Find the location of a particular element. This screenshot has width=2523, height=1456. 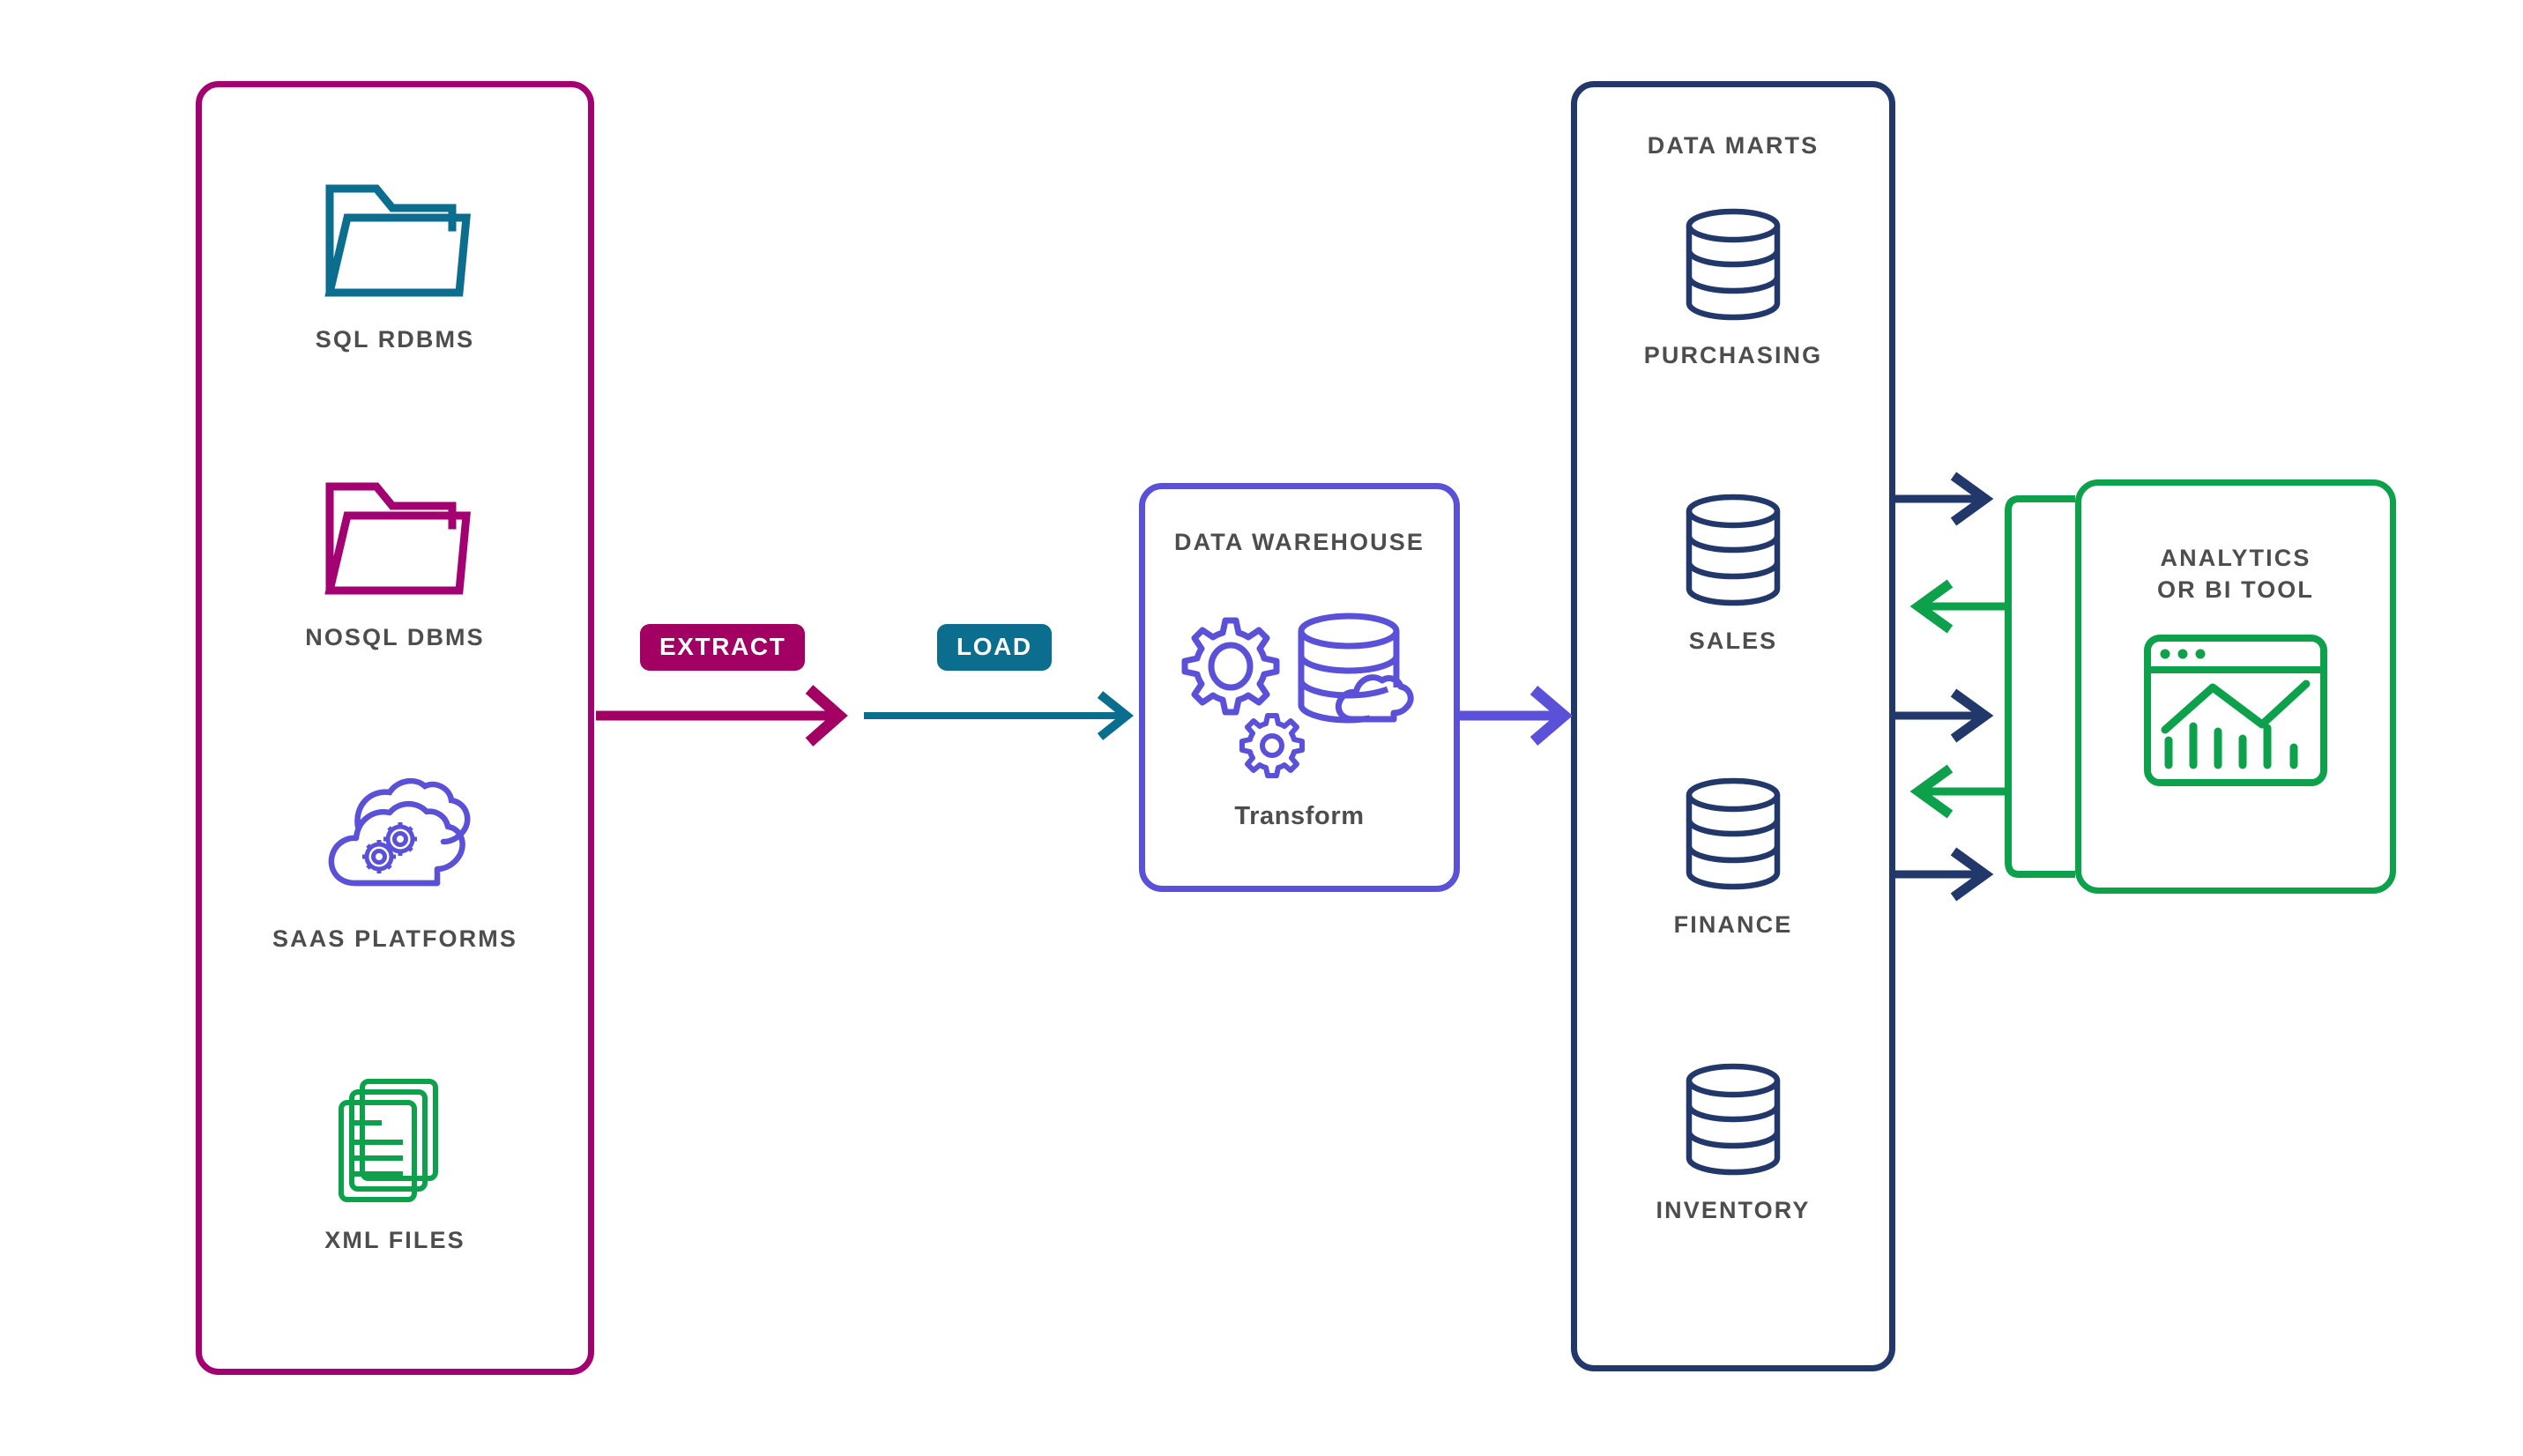

source-item-nosql-dbms: NOSQL DBMS is located at coordinates (395, 558).